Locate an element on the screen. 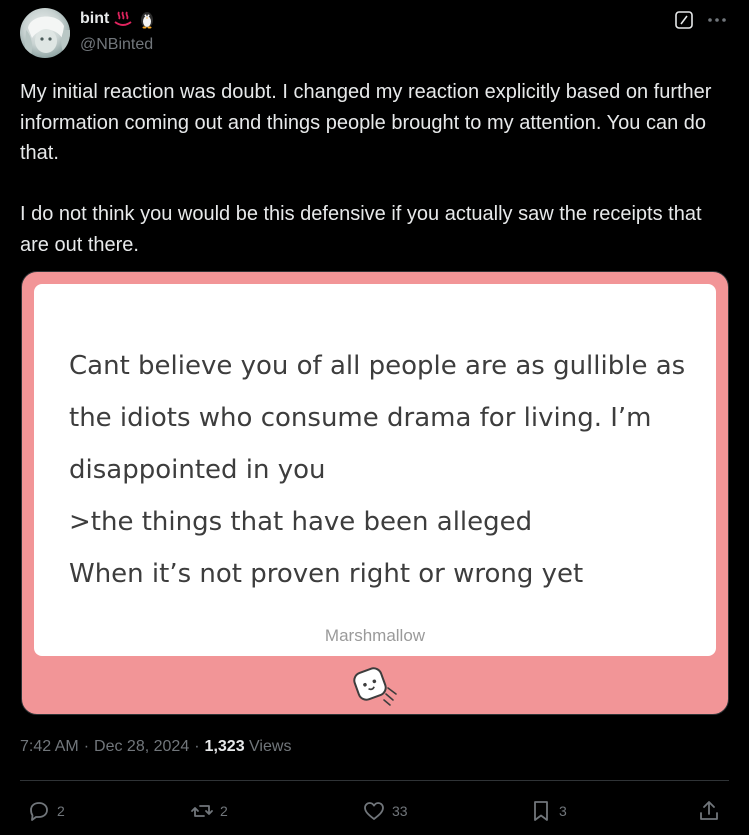 This screenshot has width=749, height=835. share-button is located at coordinates (709, 811).